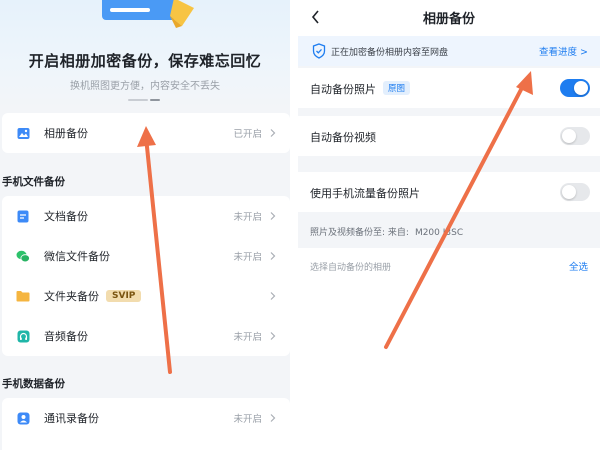 This screenshot has width=600, height=450. What do you see at coordinates (71, 296) in the screenshot?
I see `folder-backup-label: 文件夹备份` at bounding box center [71, 296].